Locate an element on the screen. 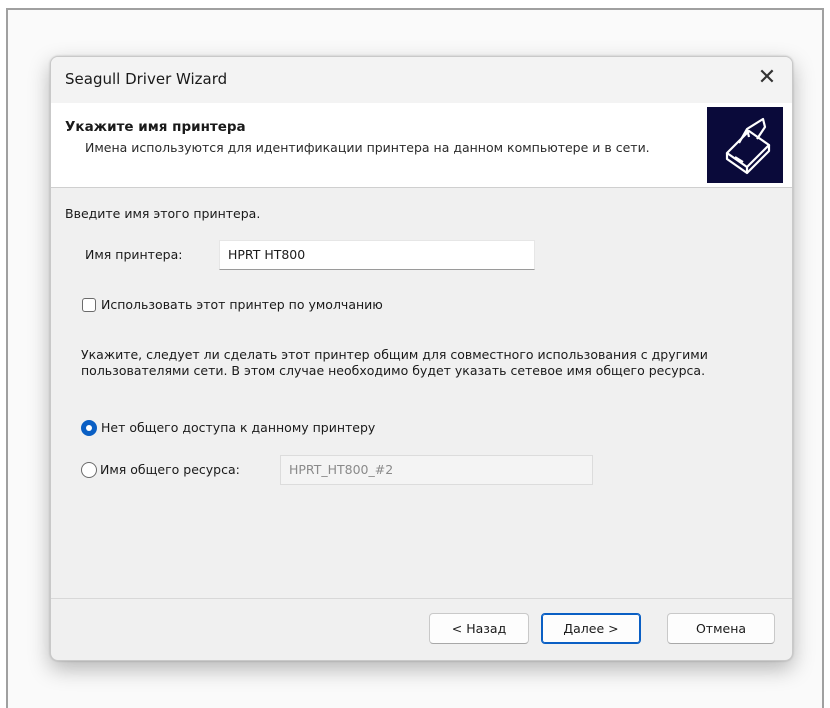  default-printer-checkbox is located at coordinates (89, 305).